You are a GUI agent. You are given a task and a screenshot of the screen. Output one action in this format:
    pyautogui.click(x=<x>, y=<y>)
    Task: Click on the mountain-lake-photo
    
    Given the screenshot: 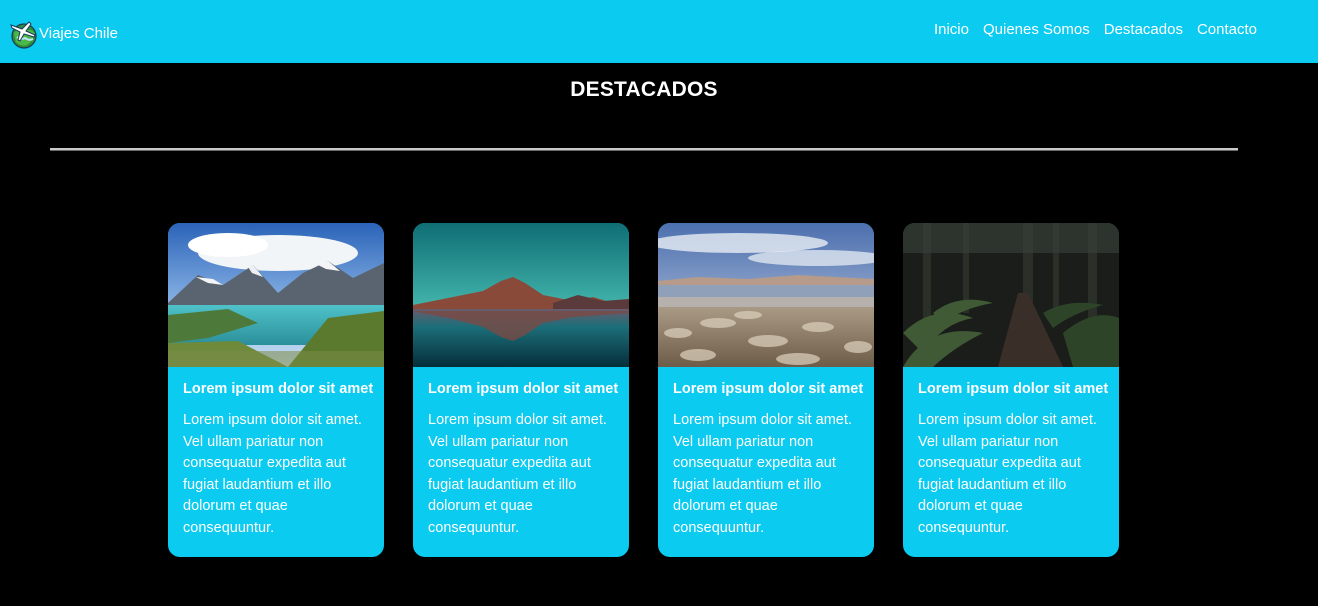 What is the action you would take?
    pyautogui.click(x=276, y=295)
    